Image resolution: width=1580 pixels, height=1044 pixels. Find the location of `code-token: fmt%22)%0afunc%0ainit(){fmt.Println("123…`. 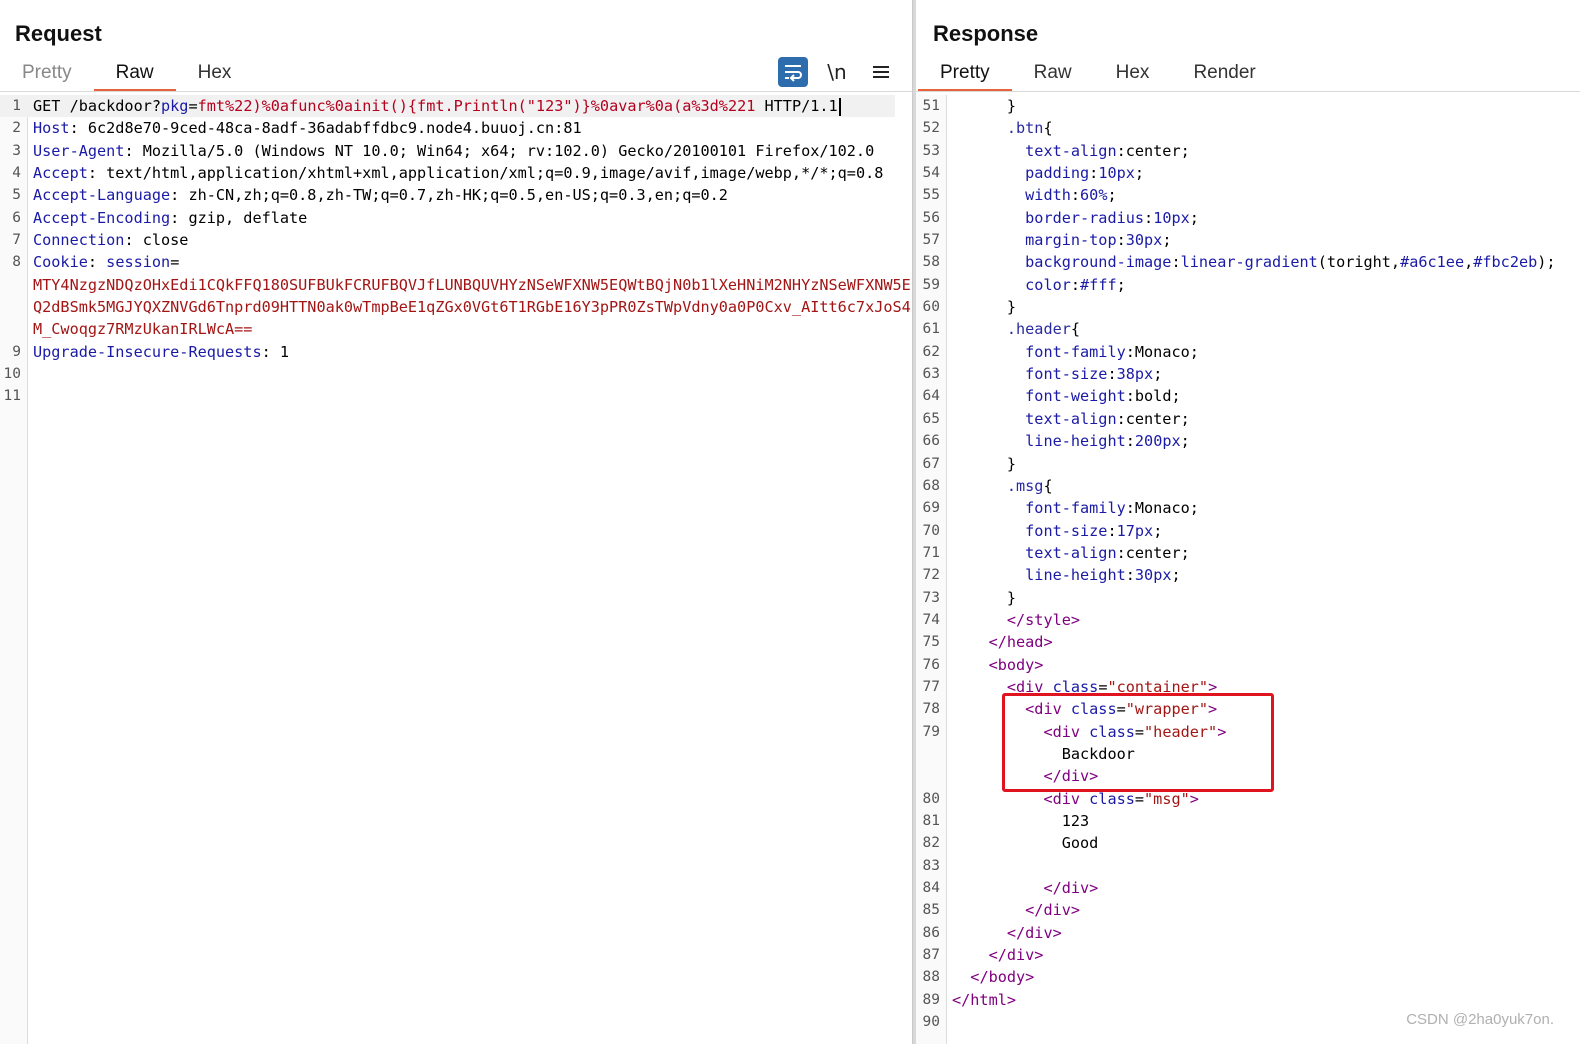

code-token: fmt%22)%0afunc%0ainit(){fmt.Println("123… is located at coordinates (476, 106).